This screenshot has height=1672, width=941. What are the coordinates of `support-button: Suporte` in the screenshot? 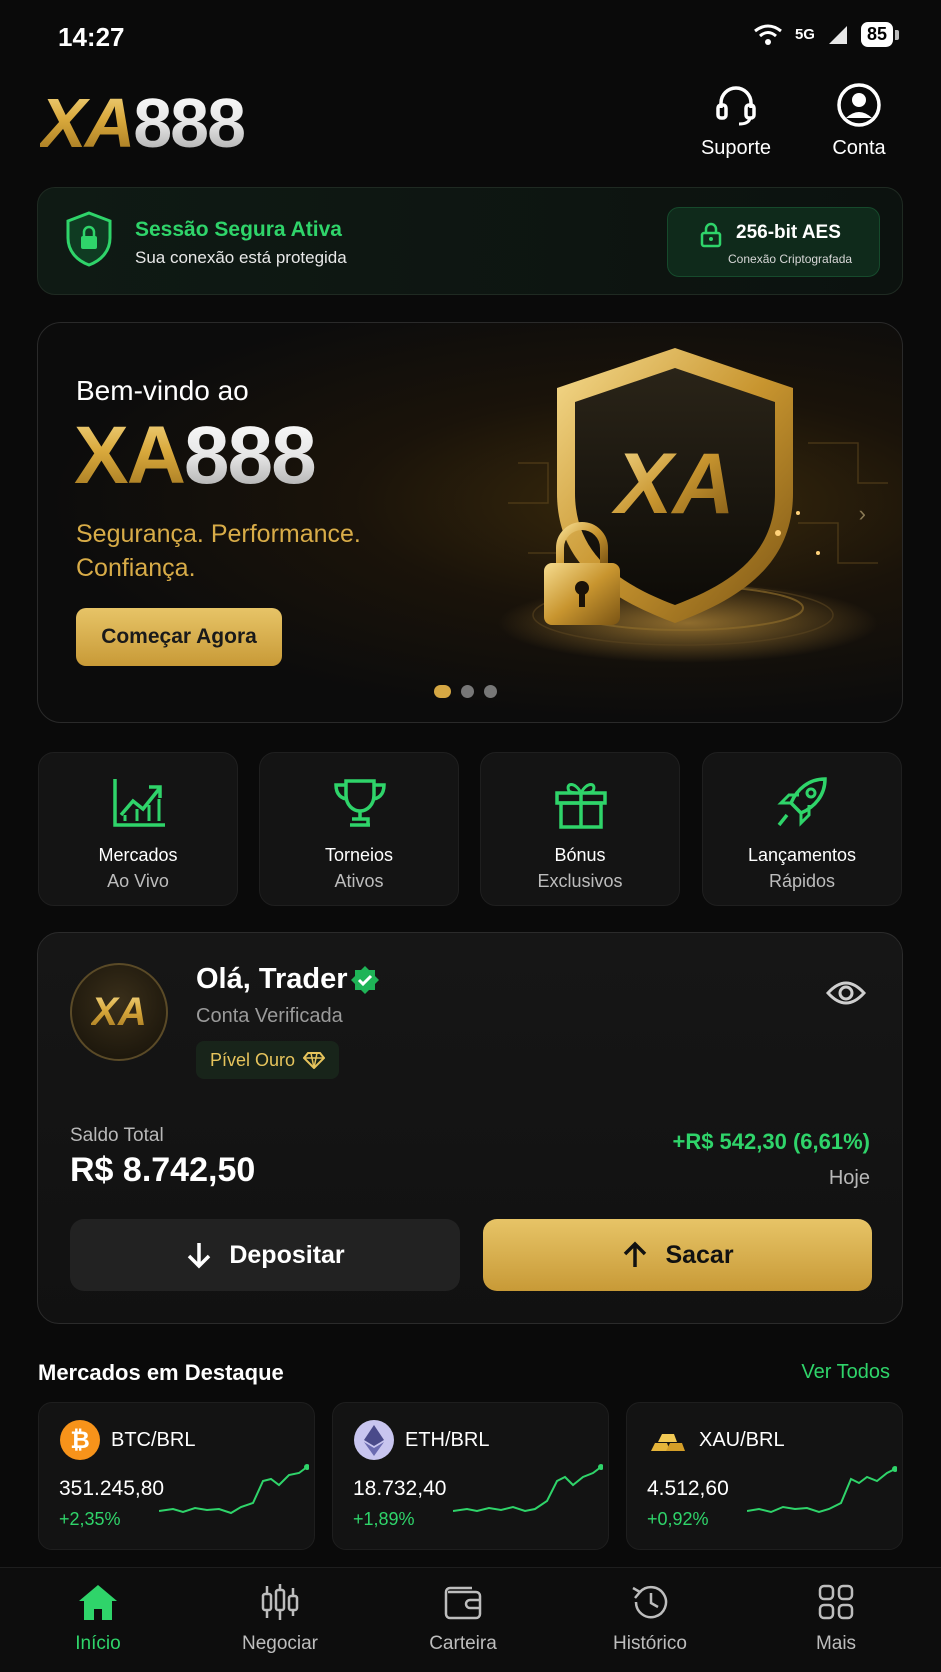 It's located at (736, 121).